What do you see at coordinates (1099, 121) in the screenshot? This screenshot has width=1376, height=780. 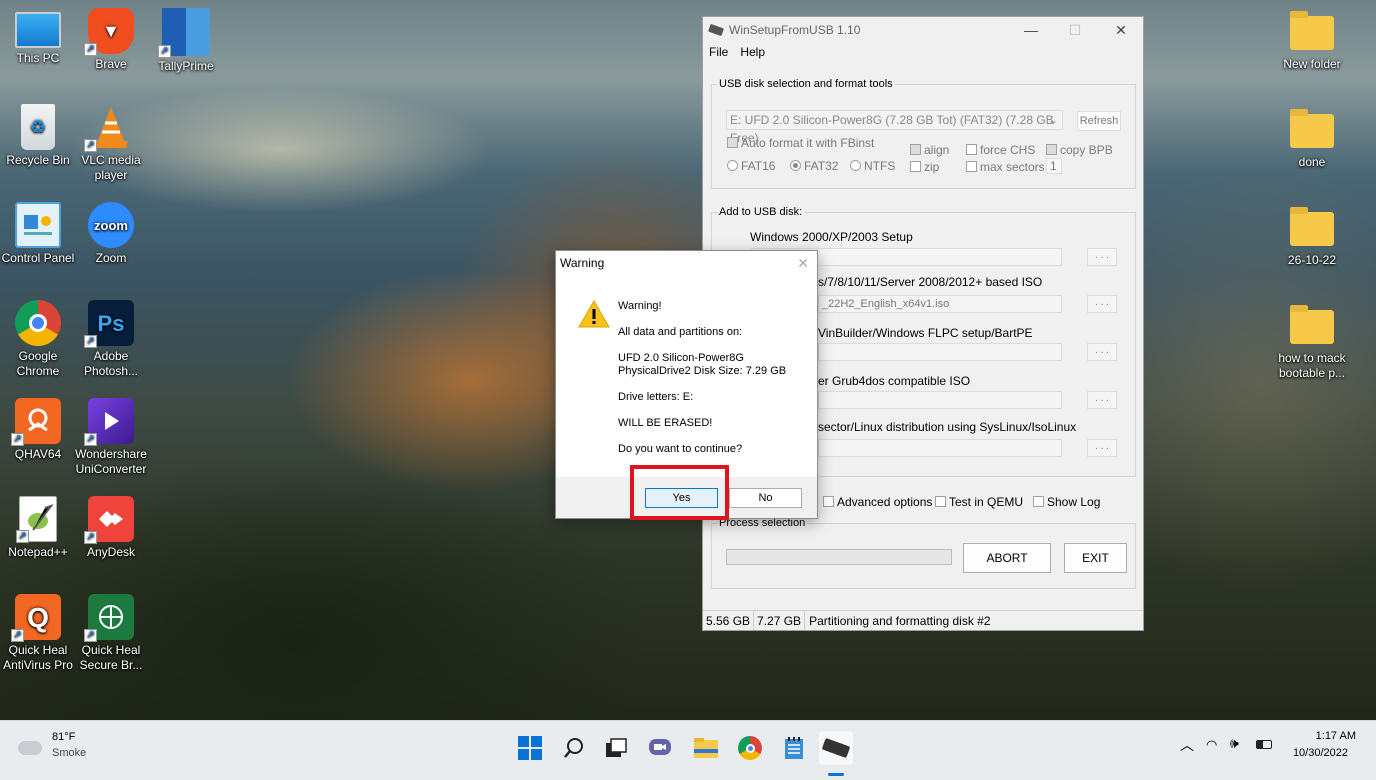 I see `refresh-button: Refresh` at bounding box center [1099, 121].